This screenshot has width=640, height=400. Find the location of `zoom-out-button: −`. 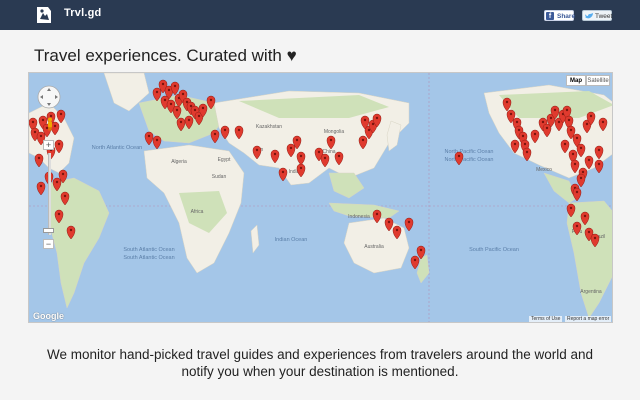

zoom-out-button: − is located at coordinates (48, 244).